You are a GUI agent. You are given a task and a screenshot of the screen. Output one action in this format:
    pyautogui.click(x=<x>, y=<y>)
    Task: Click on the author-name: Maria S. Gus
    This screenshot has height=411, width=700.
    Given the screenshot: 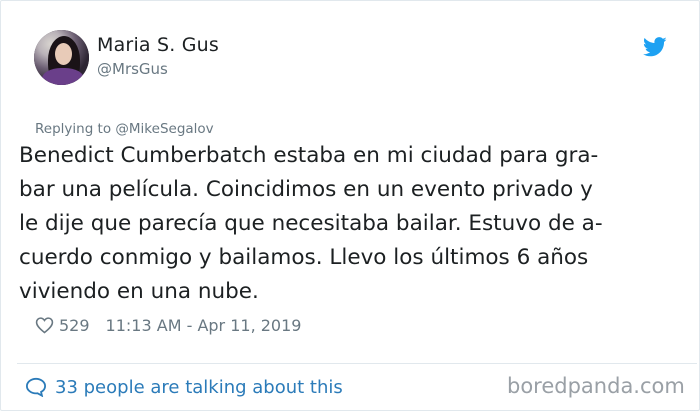 What is the action you would take?
    pyautogui.click(x=158, y=45)
    